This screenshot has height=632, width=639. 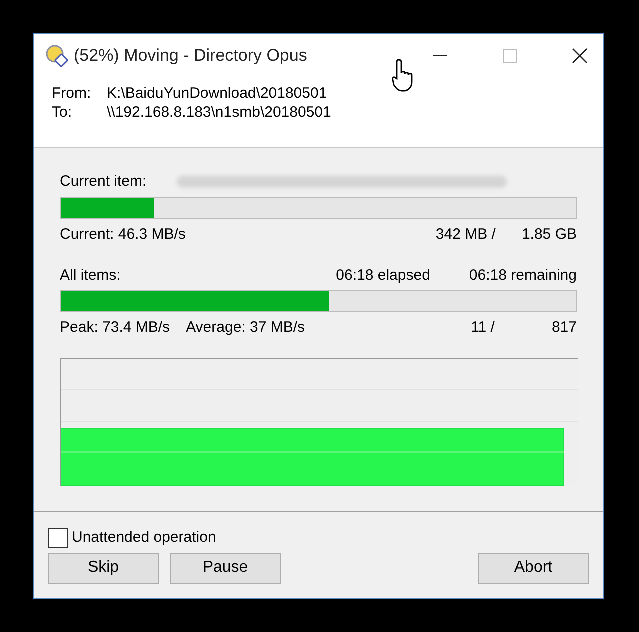 What do you see at coordinates (383, 275) in the screenshot?
I see `elapsed-time: 06:18 elapsed` at bounding box center [383, 275].